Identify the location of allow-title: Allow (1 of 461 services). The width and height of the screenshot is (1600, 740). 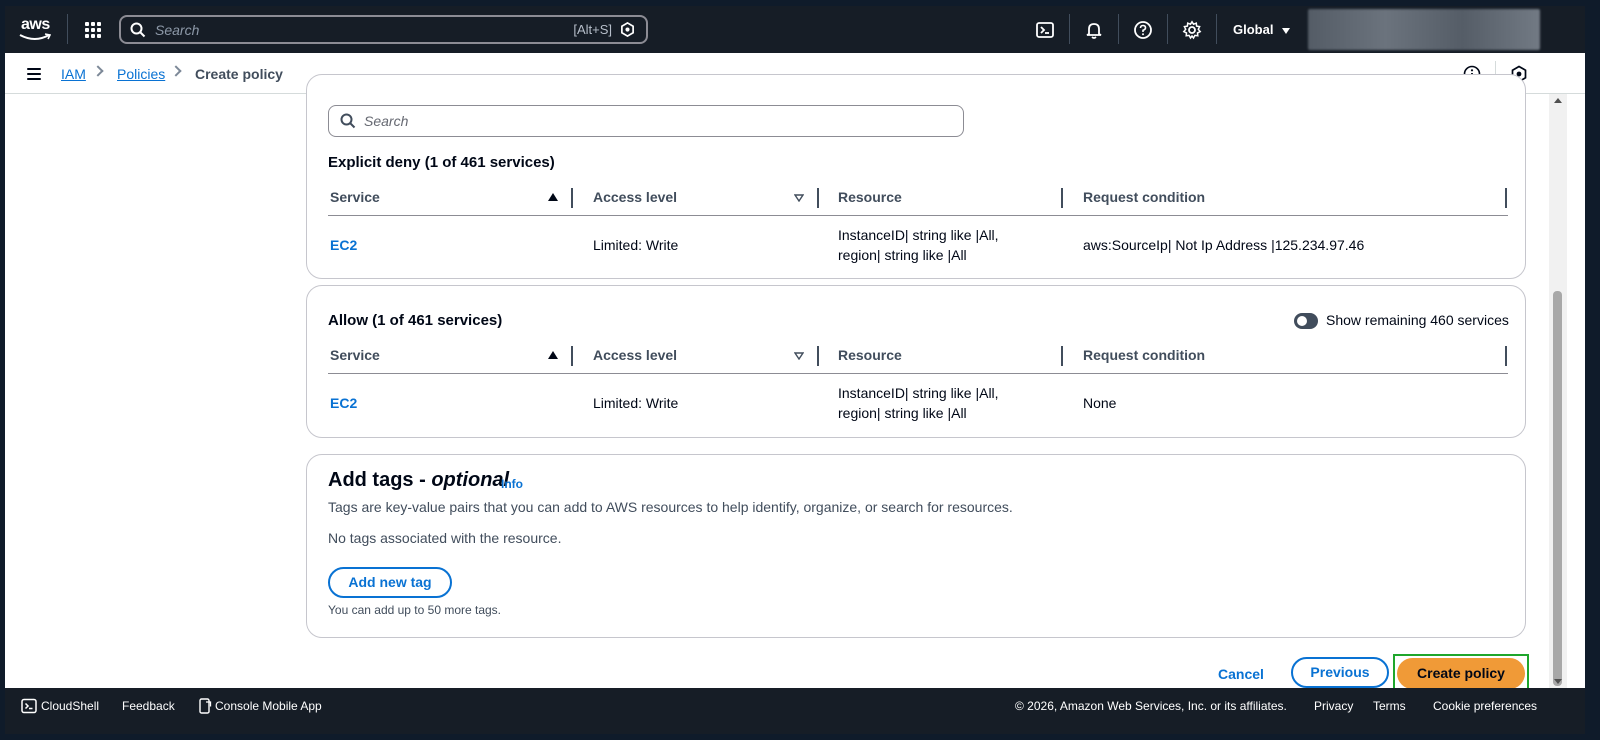
(415, 320).